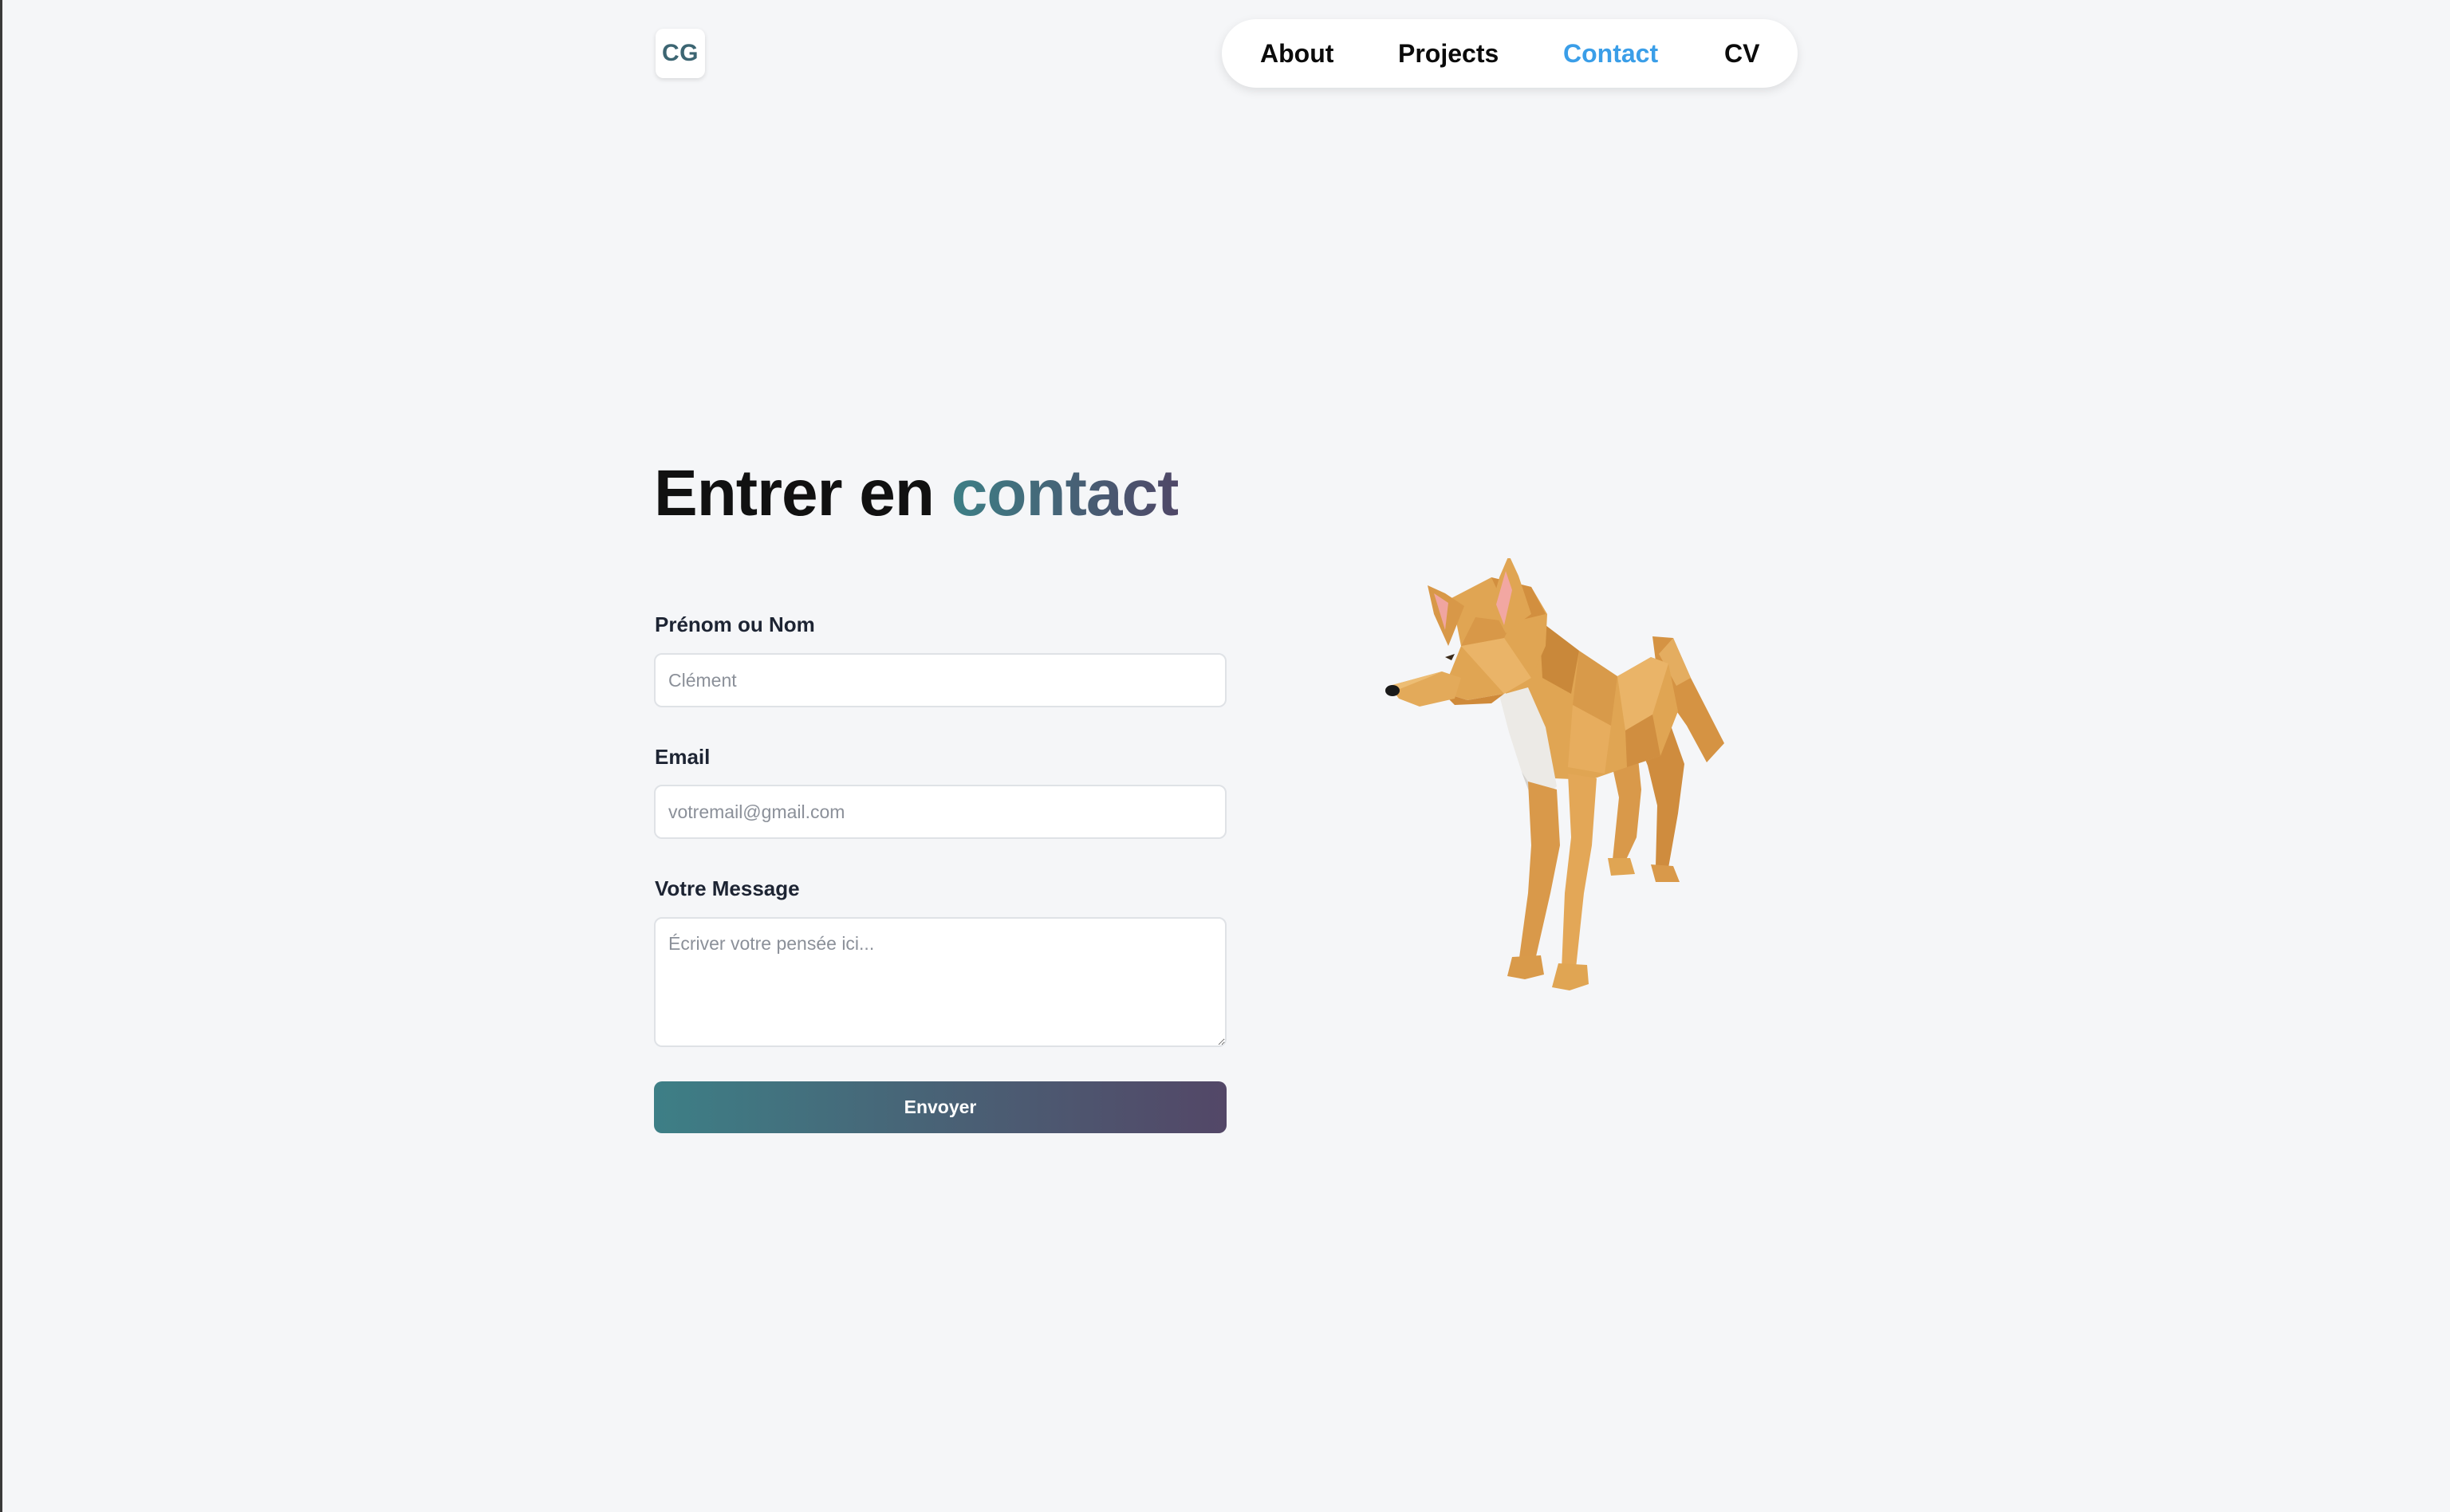  What do you see at coordinates (1296, 53) in the screenshot?
I see `nav-link-about: About` at bounding box center [1296, 53].